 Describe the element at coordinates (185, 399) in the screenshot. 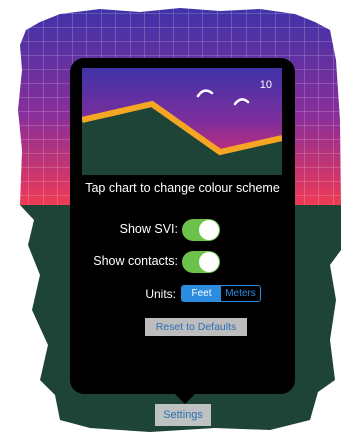

I see `popover-arrow` at that location.